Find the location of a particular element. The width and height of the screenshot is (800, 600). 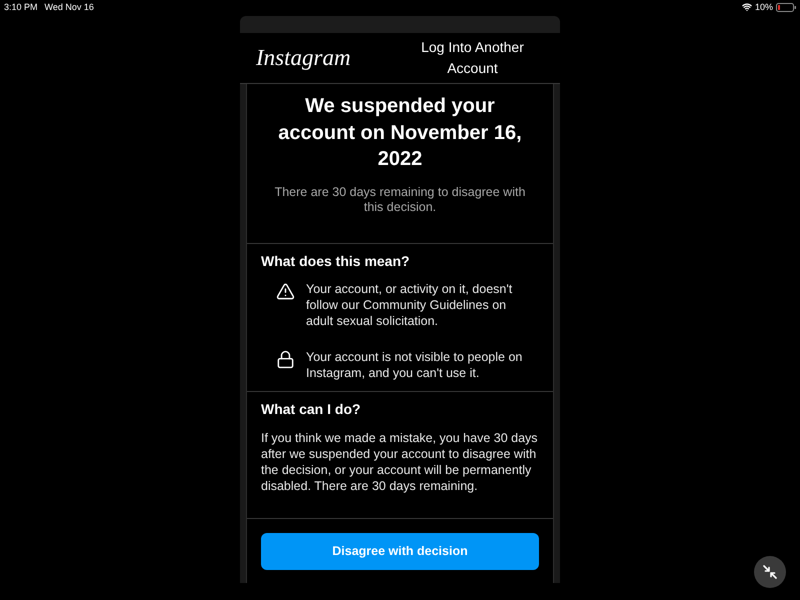

lock-icon is located at coordinates (285, 359).